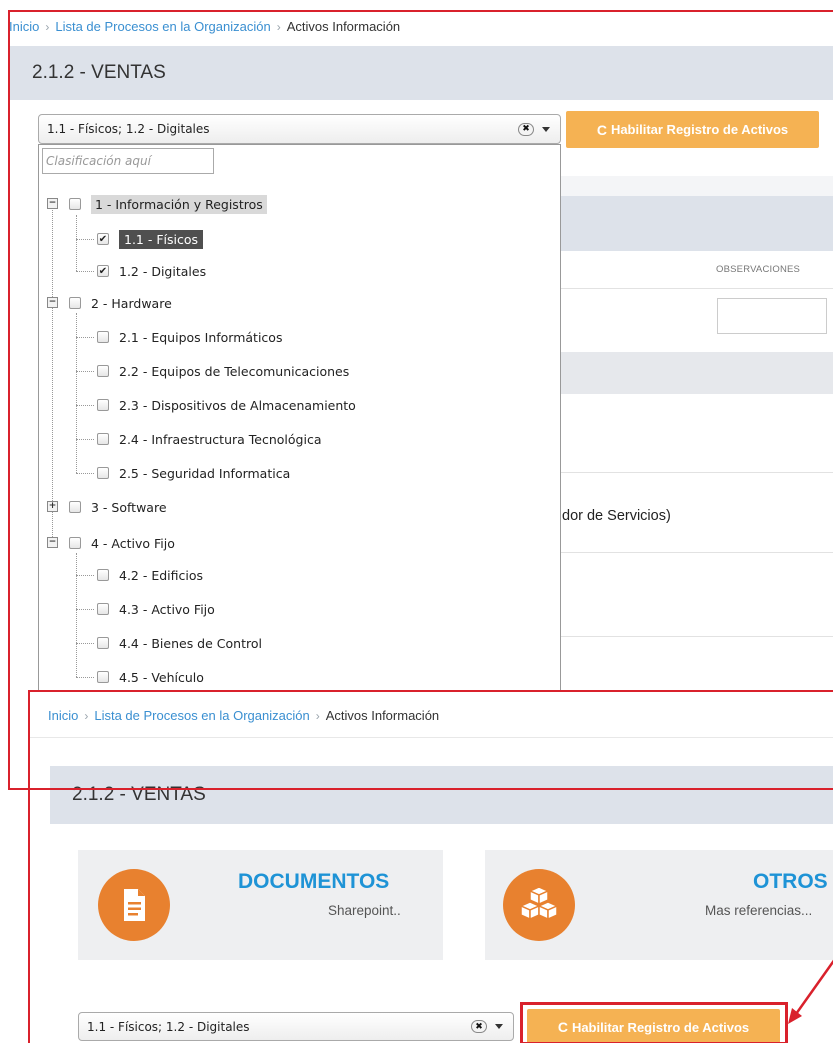 Image resolution: width=833 pixels, height=1043 pixels. What do you see at coordinates (601, 129) in the screenshot?
I see `refresh-icon: C` at bounding box center [601, 129].